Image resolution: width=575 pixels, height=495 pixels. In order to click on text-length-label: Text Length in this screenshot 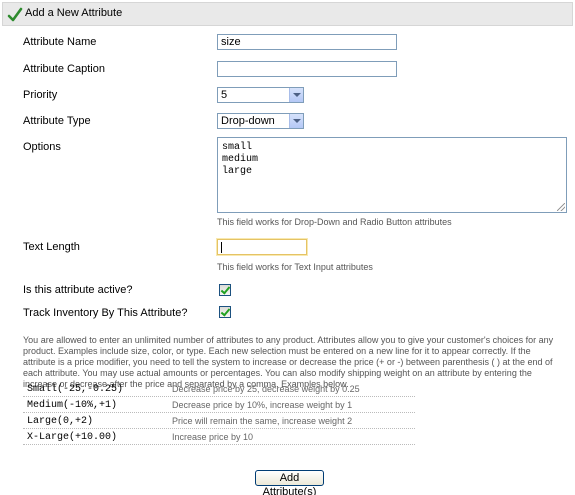, I will do `click(51, 247)`.